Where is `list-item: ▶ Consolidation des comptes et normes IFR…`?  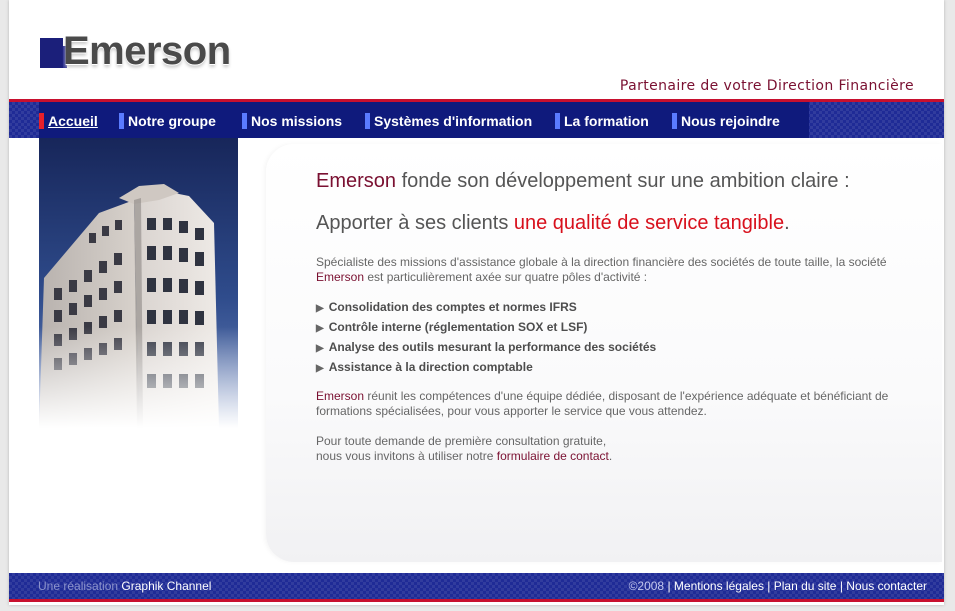
list-item: ▶ Consolidation des comptes et normes IFR… is located at coordinates (486, 308).